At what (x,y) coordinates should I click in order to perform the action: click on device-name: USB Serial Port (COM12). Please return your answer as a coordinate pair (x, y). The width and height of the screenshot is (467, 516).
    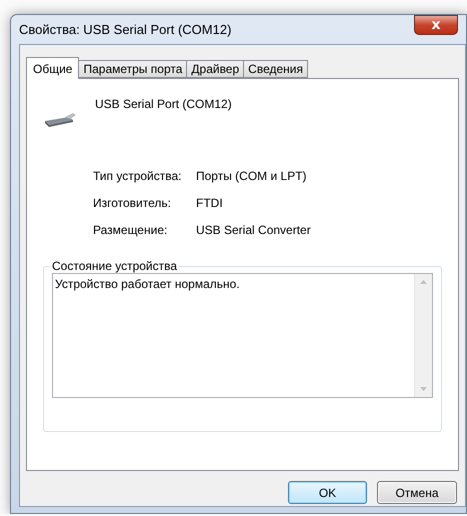
    Looking at the image, I should click on (163, 104).